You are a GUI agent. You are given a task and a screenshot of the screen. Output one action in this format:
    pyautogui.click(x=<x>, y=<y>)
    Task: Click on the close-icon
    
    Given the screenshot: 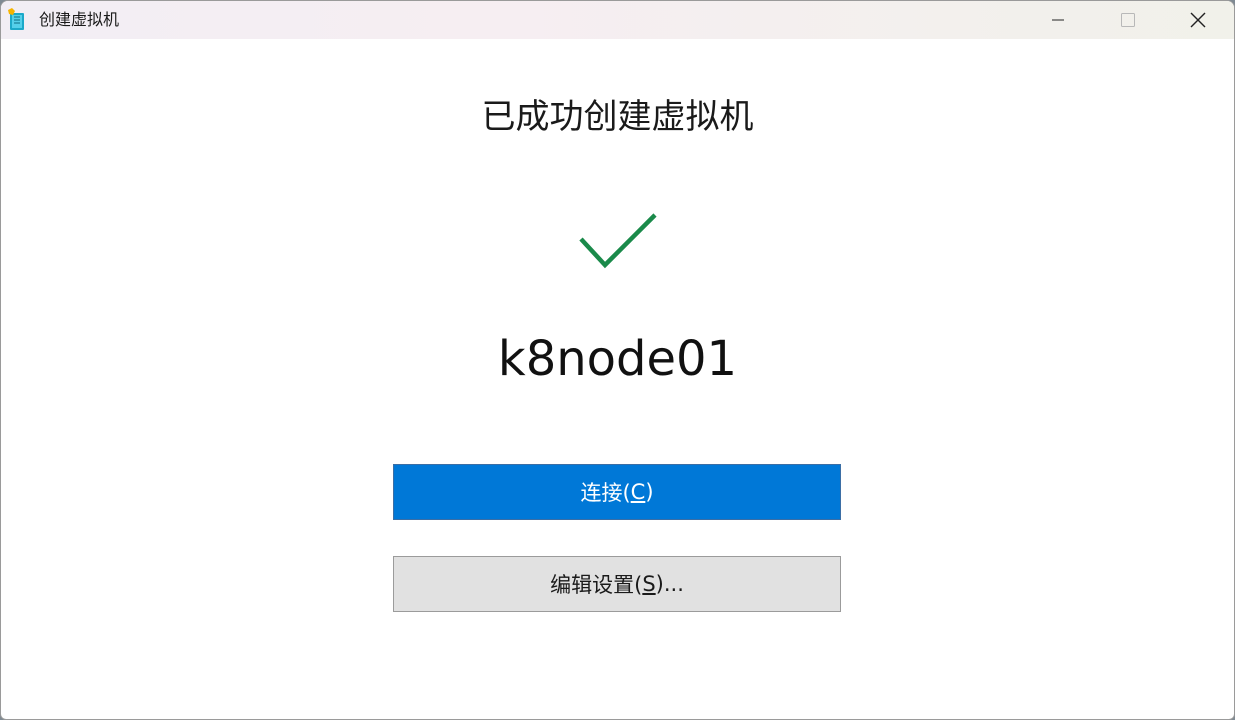 What is the action you would take?
    pyautogui.click(x=1198, y=20)
    